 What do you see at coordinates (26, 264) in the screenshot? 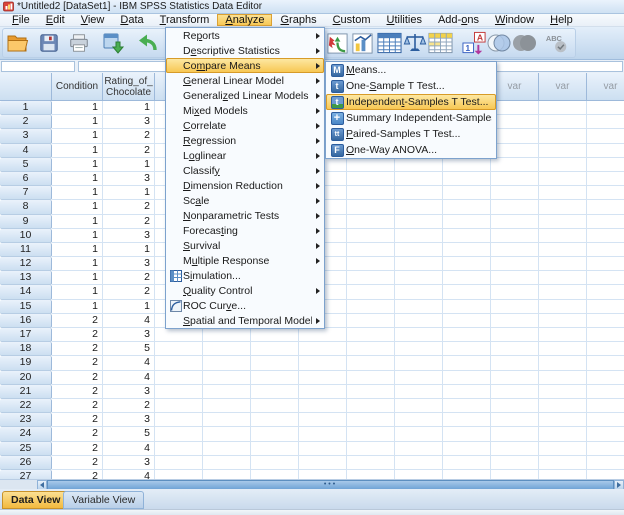
I see `row-header: 12` at bounding box center [26, 264].